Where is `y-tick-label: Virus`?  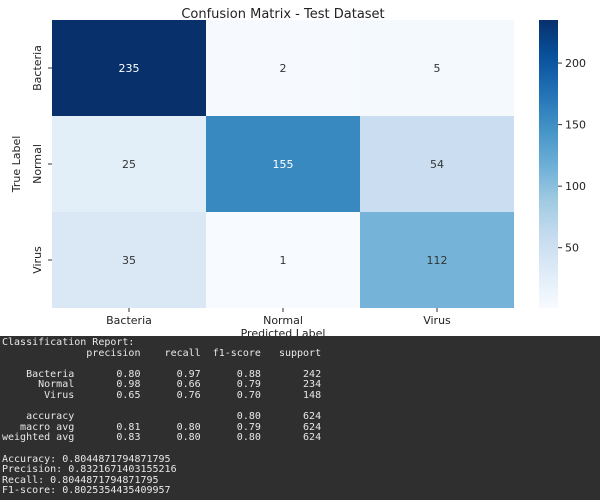 y-tick-label: Virus is located at coordinates (37, 260).